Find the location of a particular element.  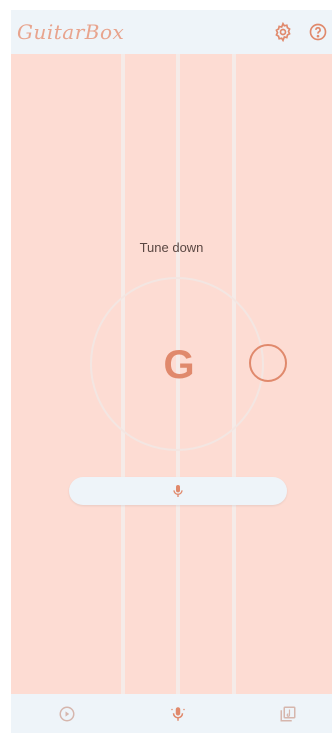

nav-tuner is located at coordinates (178, 714).